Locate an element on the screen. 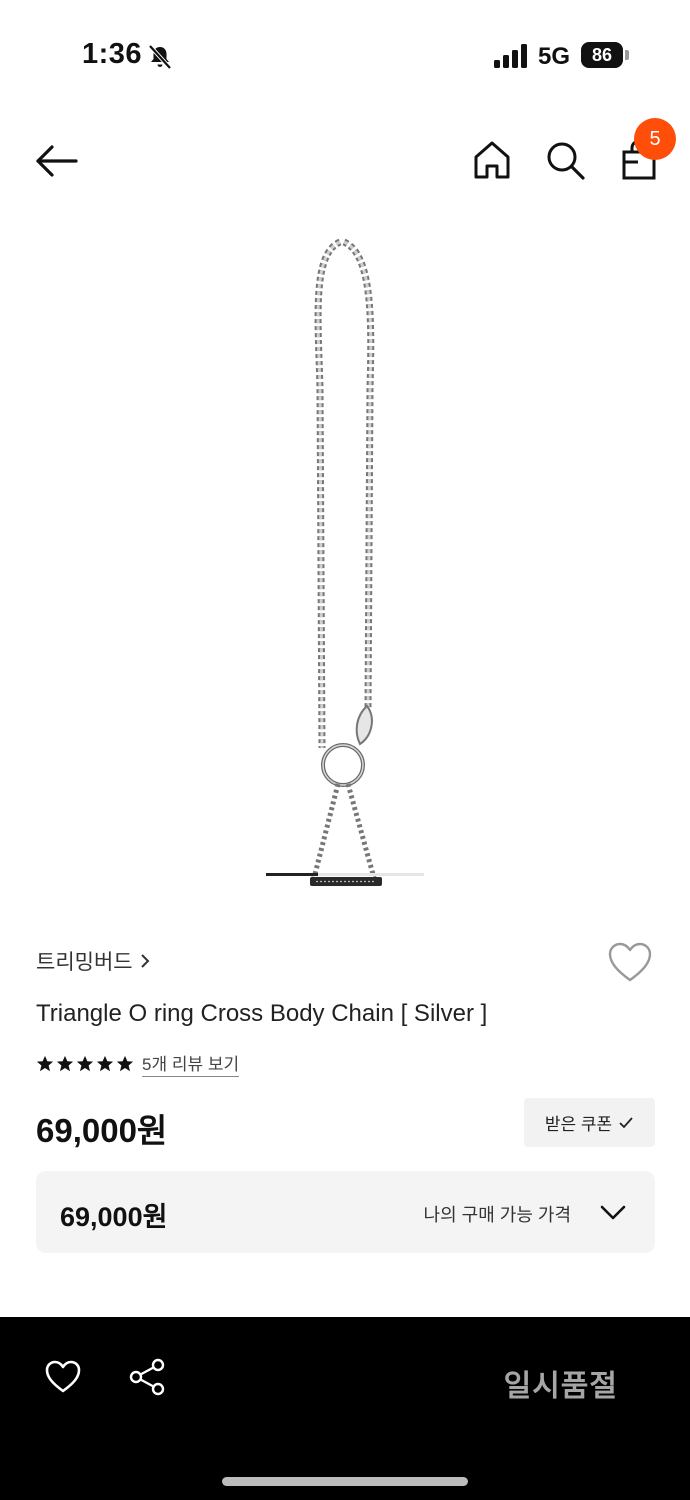  carousel-progress is located at coordinates (345, 874).